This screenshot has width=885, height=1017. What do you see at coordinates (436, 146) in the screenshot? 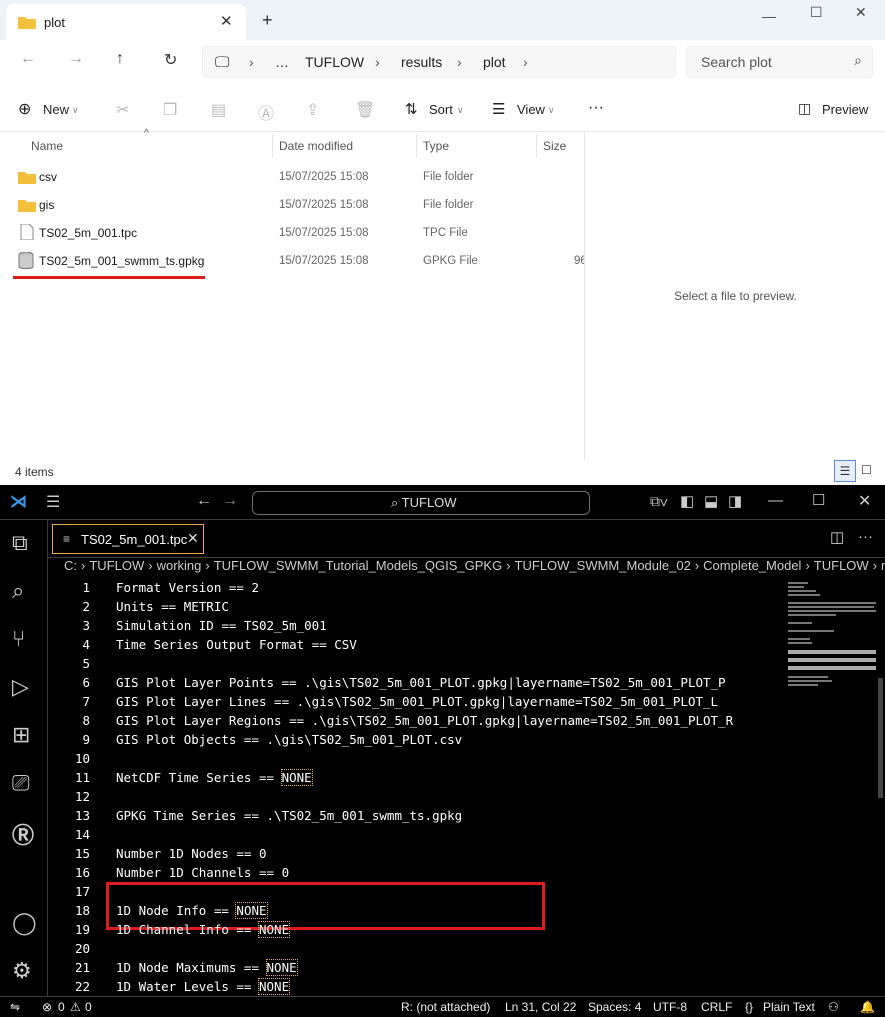
I see `column-type: Type` at bounding box center [436, 146].